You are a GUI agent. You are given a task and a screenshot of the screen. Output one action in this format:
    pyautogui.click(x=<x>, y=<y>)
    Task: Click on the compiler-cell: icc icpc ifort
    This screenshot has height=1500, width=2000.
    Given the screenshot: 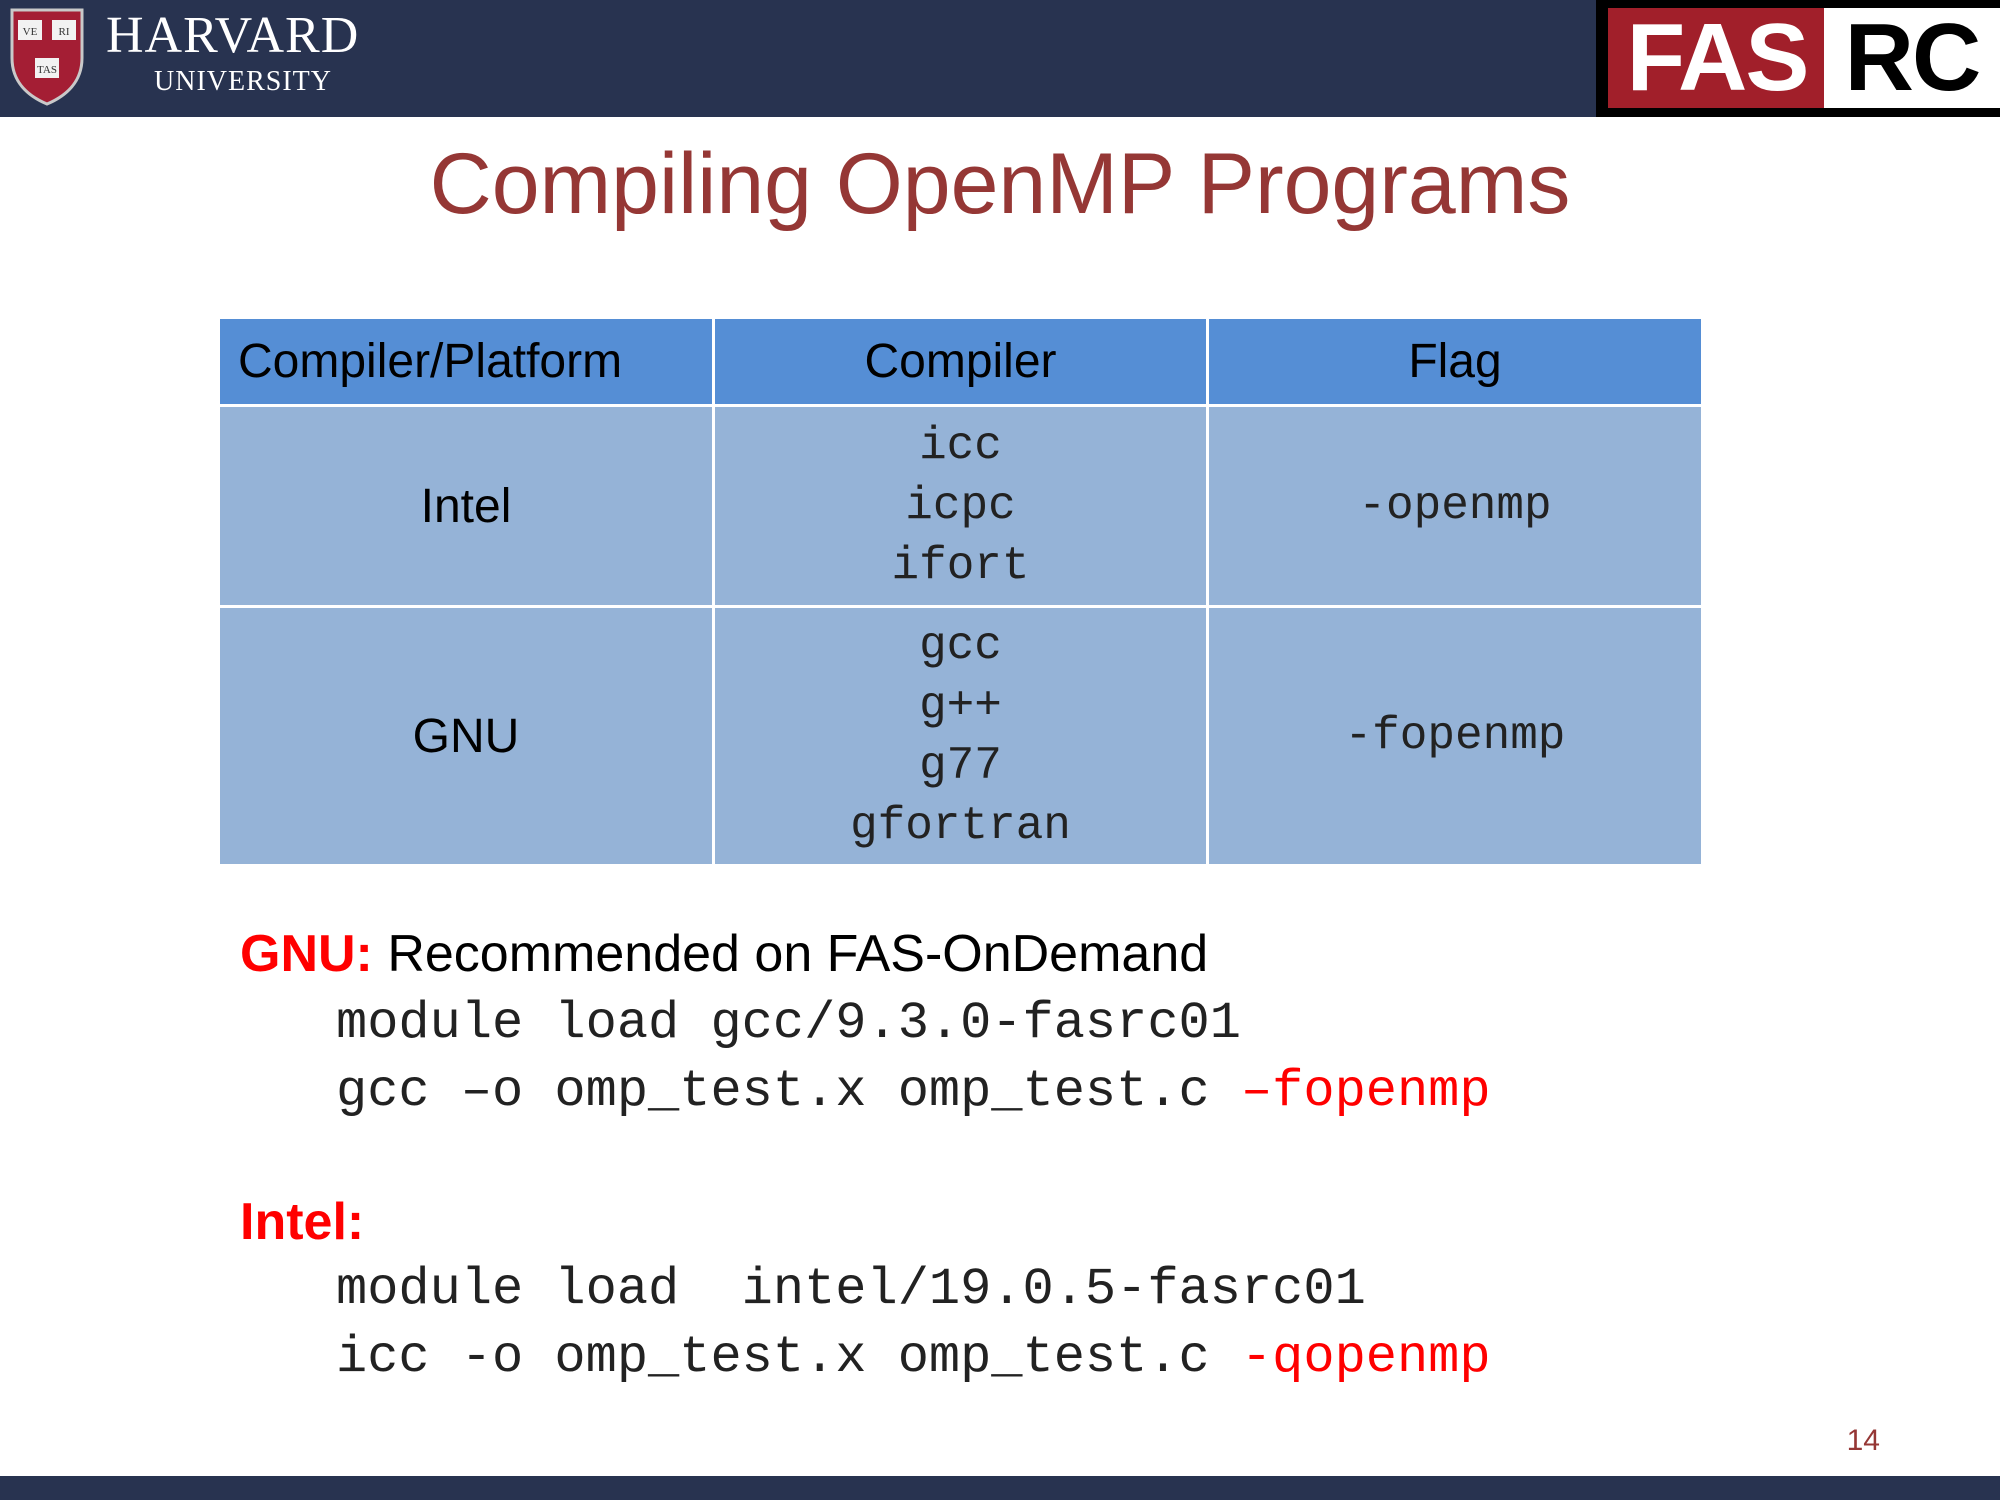 What is the action you would take?
    pyautogui.click(x=960, y=506)
    